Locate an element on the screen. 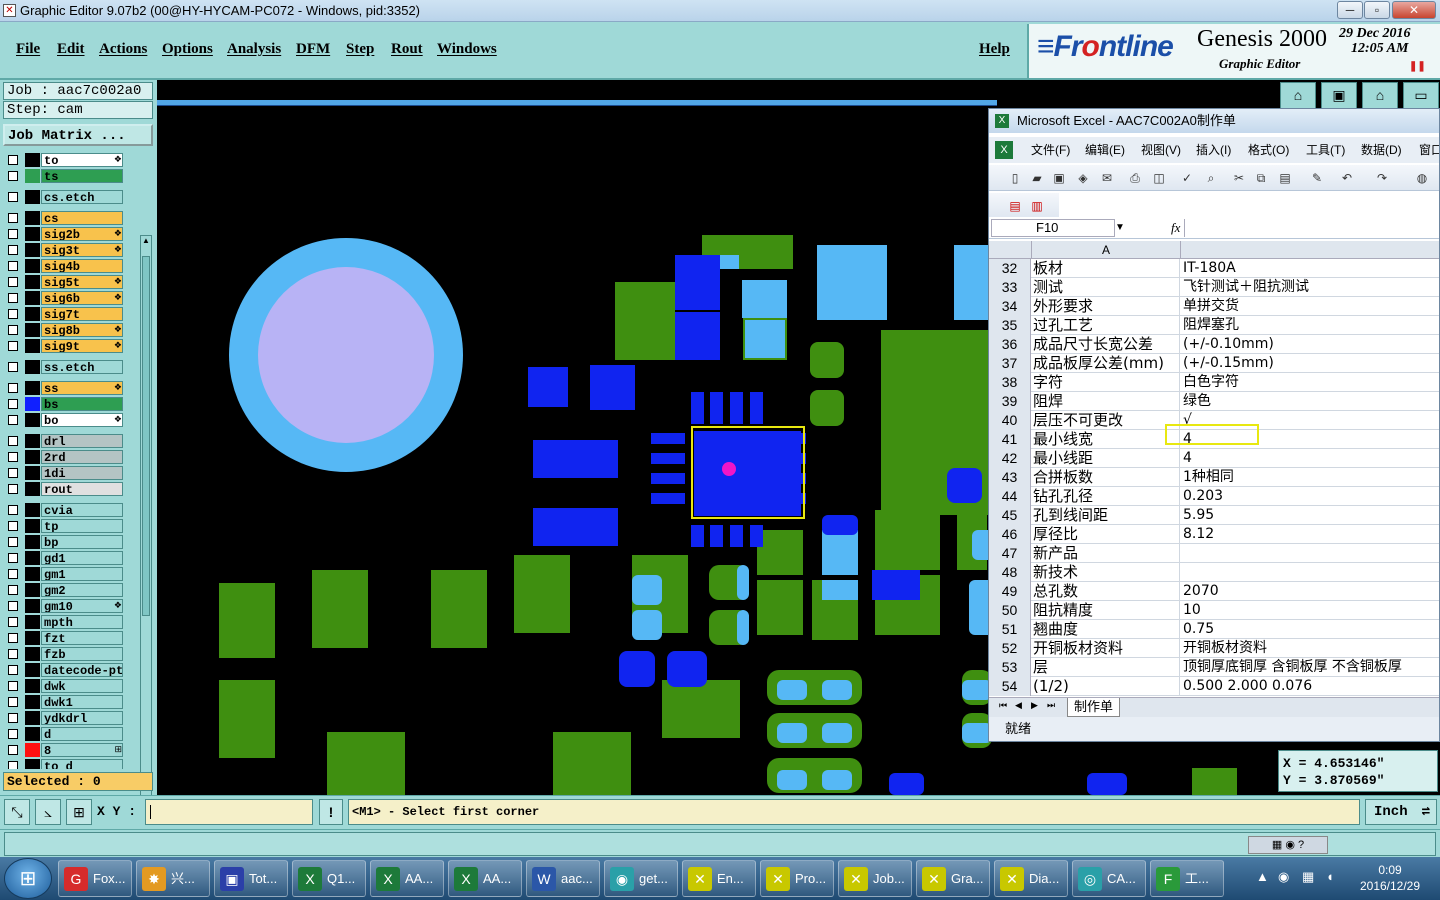  layer-name: 1di is located at coordinates (82, 473).